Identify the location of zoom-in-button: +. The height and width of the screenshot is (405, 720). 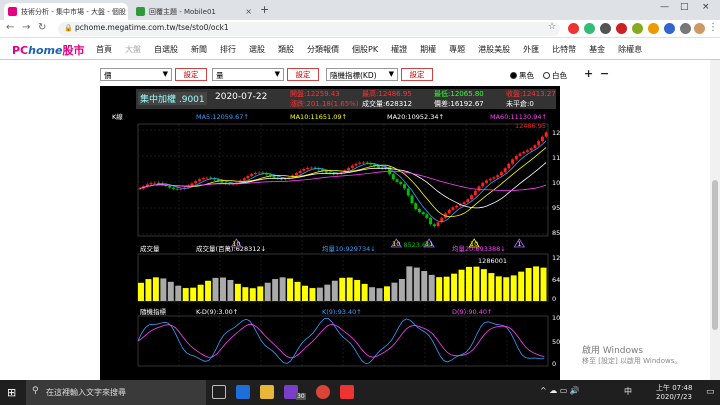
(588, 73).